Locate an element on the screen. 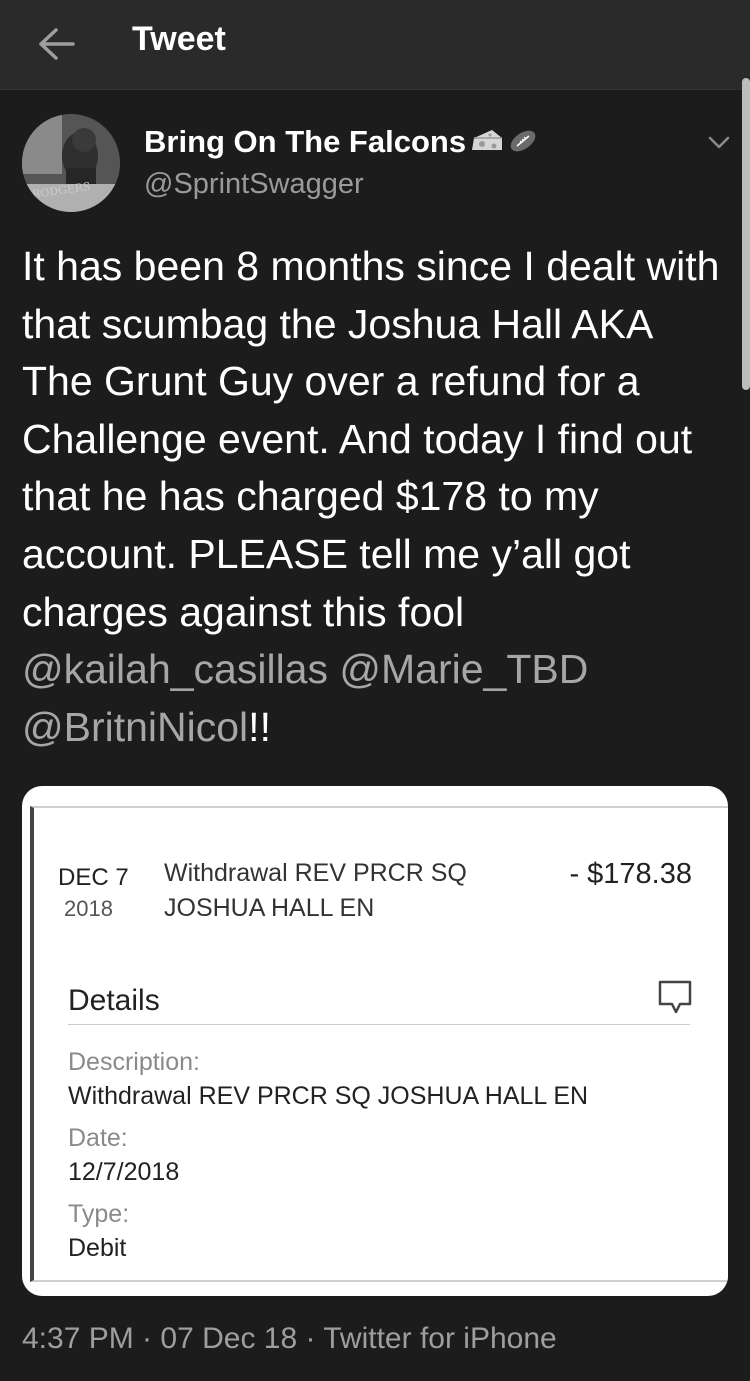  mention-link: @kailah_casillas is located at coordinates (175, 669).